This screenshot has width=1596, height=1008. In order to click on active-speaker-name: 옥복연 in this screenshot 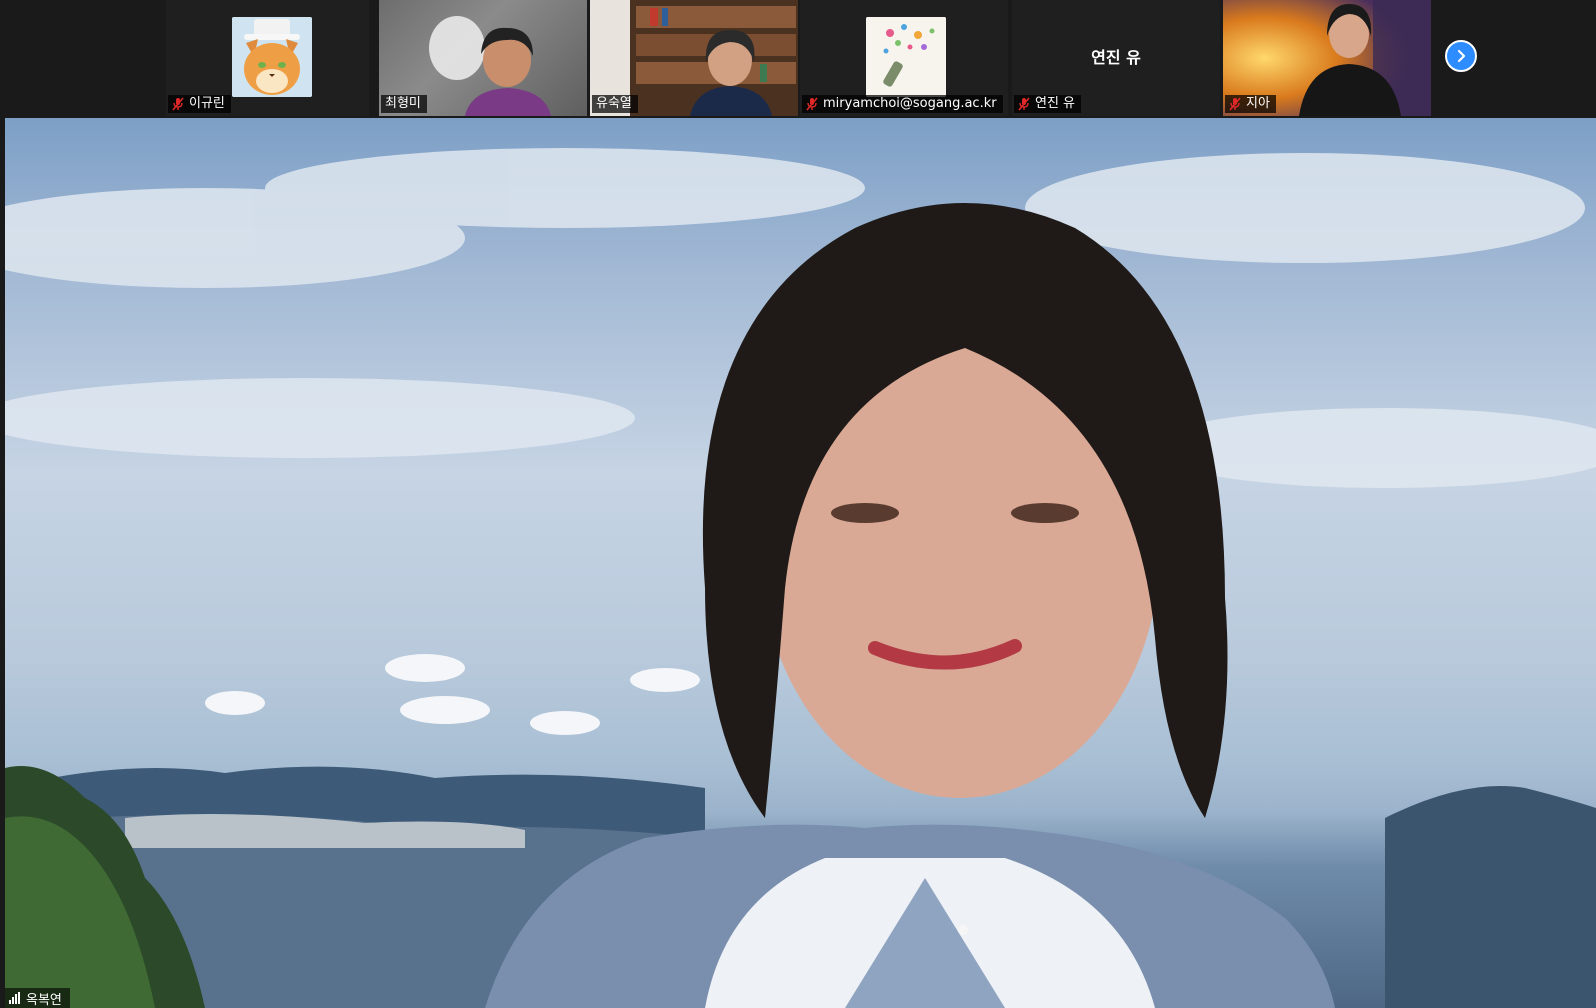, I will do `click(44, 1000)`.